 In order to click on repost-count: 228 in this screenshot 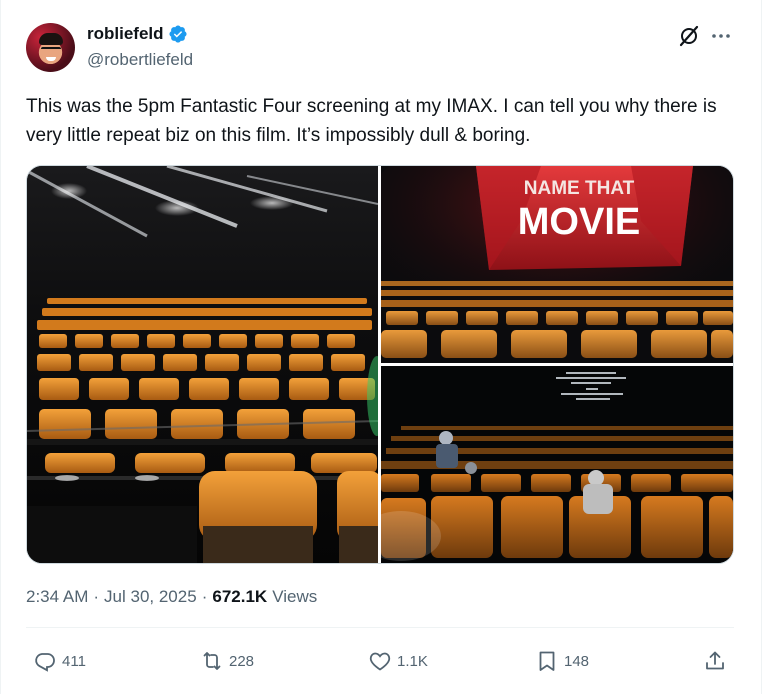, I will do `click(242, 661)`.